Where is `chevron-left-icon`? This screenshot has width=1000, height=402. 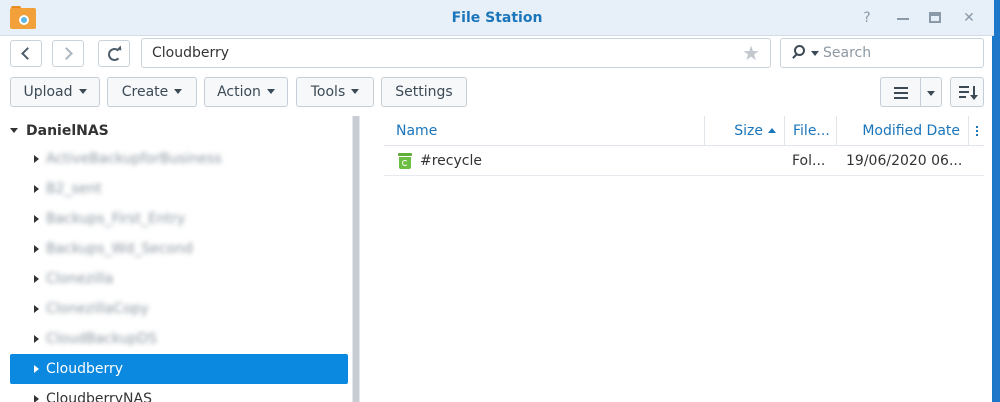 chevron-left-icon is located at coordinates (27, 53).